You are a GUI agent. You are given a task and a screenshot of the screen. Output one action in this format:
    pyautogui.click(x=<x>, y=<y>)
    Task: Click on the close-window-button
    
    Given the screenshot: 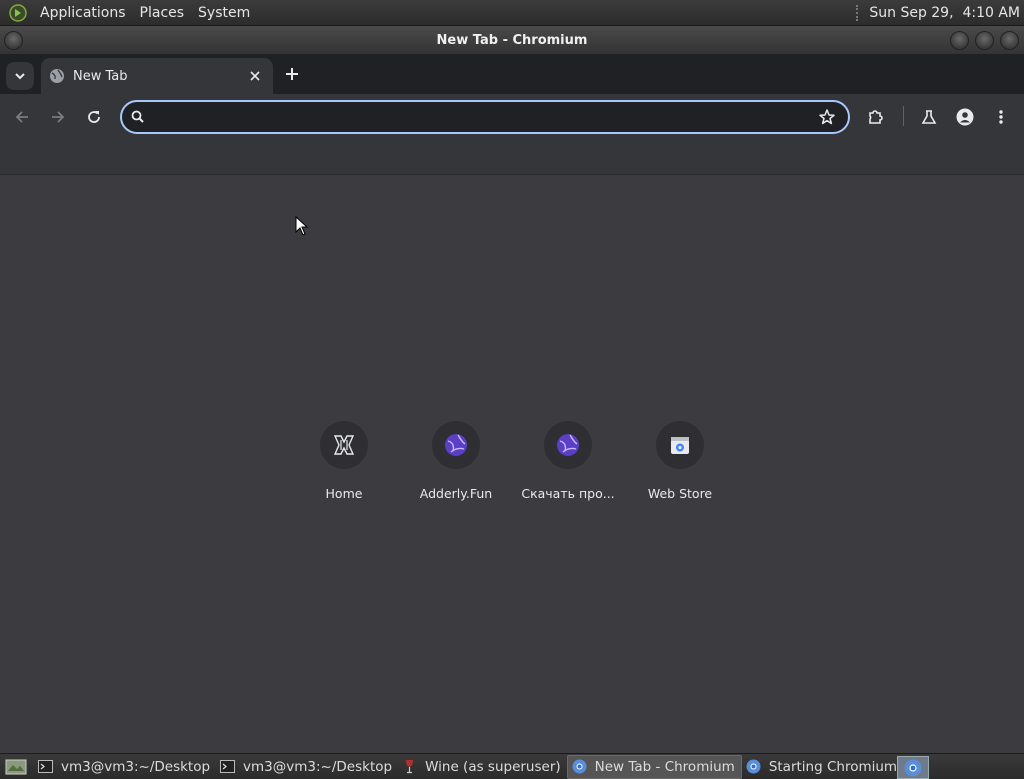 What is the action you would take?
    pyautogui.click(x=1009, y=40)
    